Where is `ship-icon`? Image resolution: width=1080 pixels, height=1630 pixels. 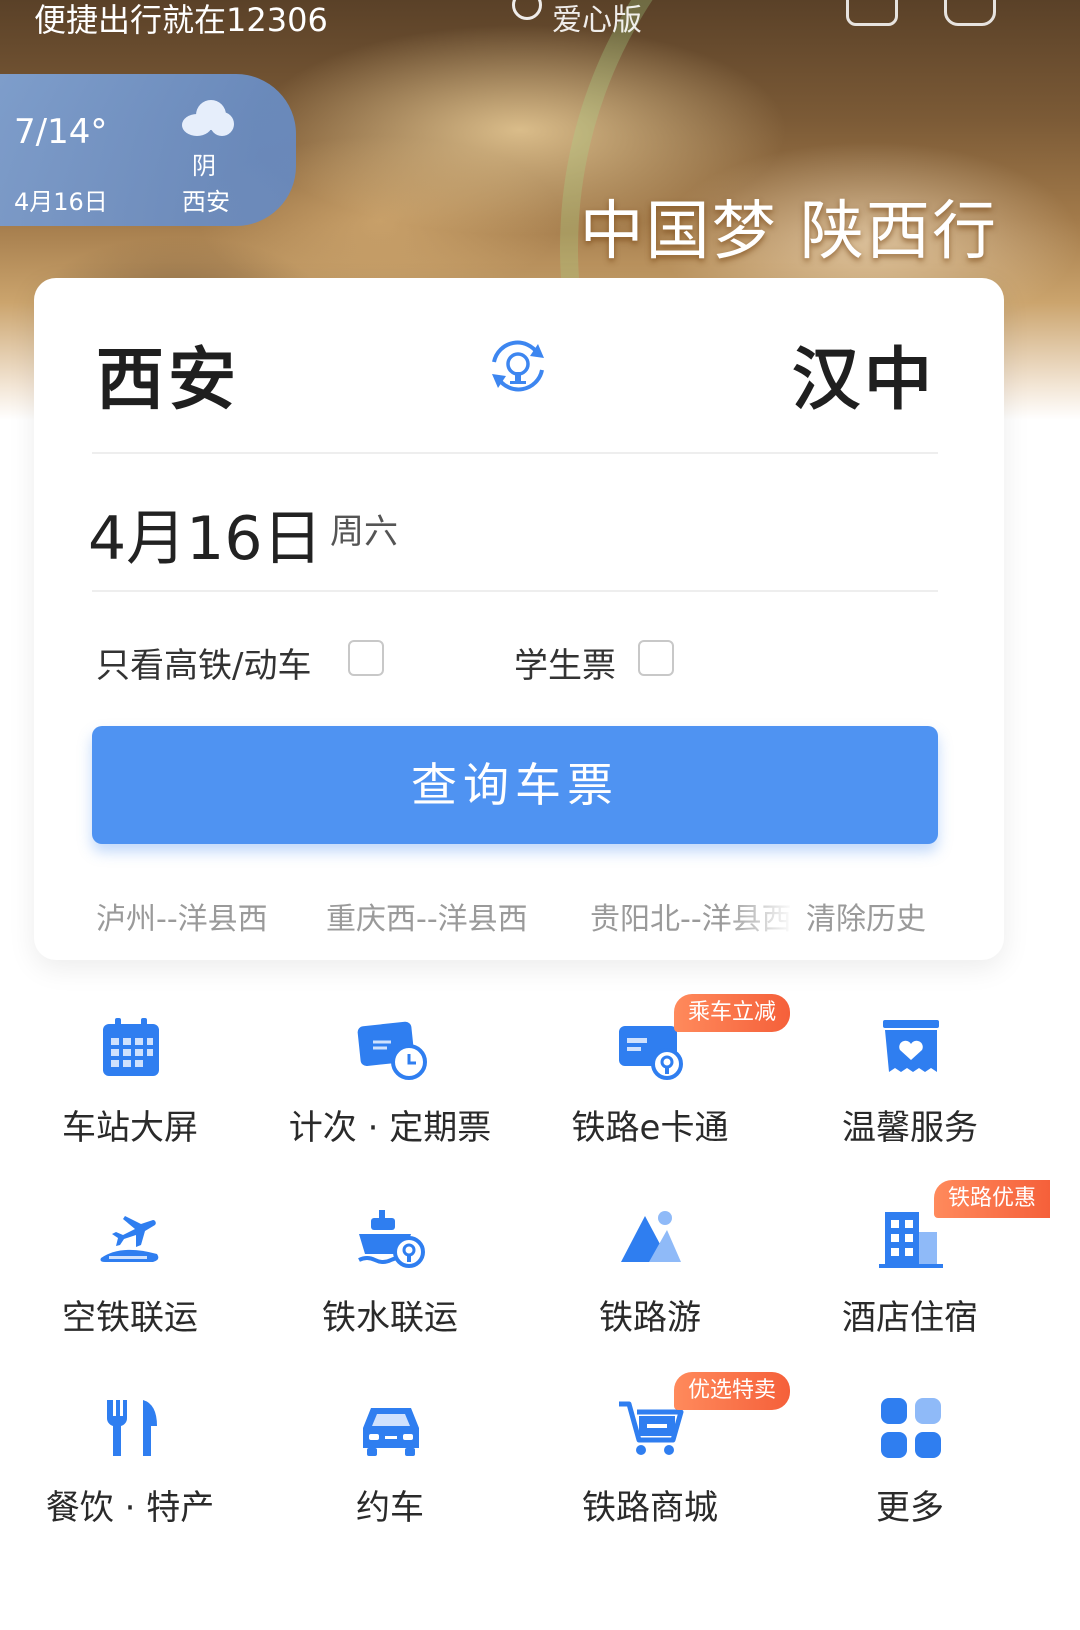
ship-icon is located at coordinates (391, 1239).